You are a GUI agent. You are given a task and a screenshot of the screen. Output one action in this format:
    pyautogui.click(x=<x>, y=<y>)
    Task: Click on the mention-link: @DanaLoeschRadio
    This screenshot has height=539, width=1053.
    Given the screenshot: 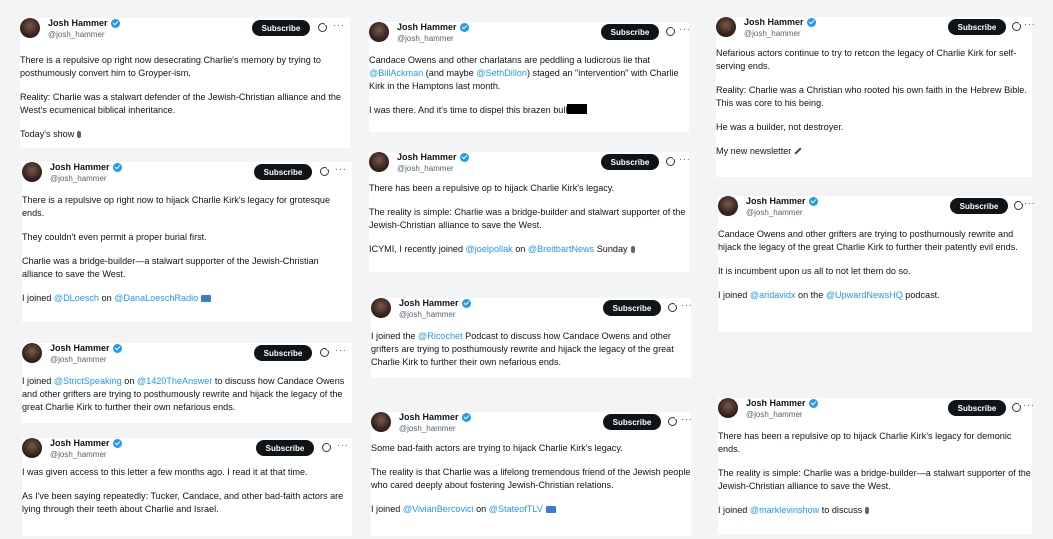 What is the action you would take?
    pyautogui.click(x=156, y=298)
    